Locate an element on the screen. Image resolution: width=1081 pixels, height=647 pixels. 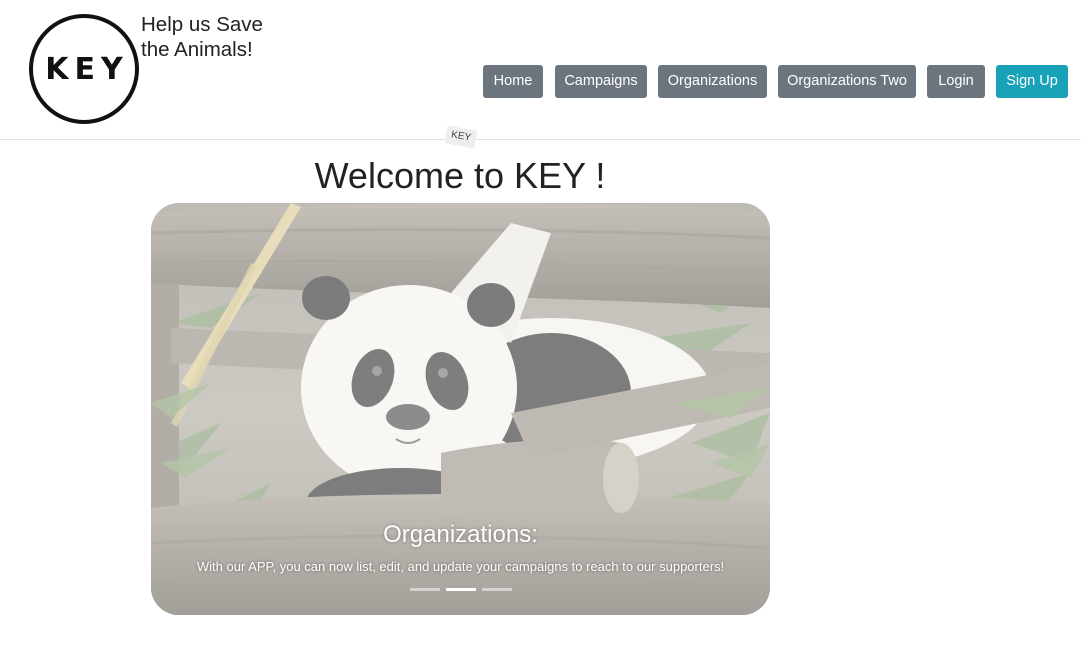
nav-signup-button: Sign Up is located at coordinates (1032, 81).